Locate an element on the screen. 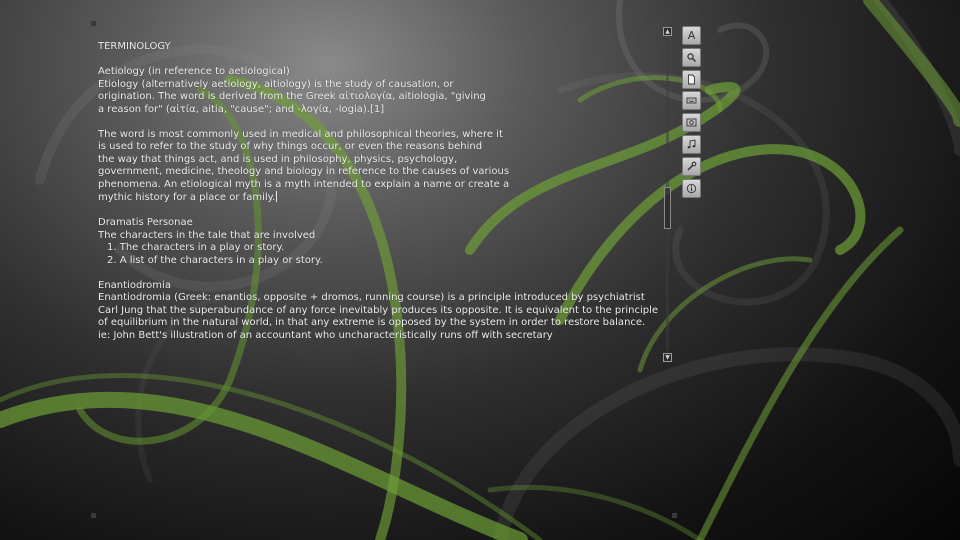 Image resolution: width=960 pixels, height=540 pixels. keyboard-button is located at coordinates (691, 101).